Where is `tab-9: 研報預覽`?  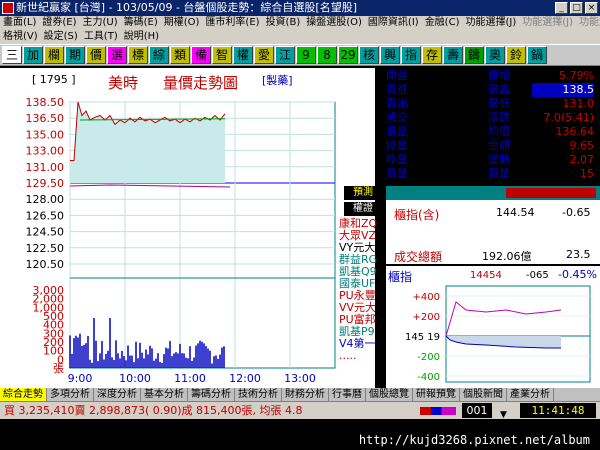
tab-9: 研報預覽 is located at coordinates (436, 394).